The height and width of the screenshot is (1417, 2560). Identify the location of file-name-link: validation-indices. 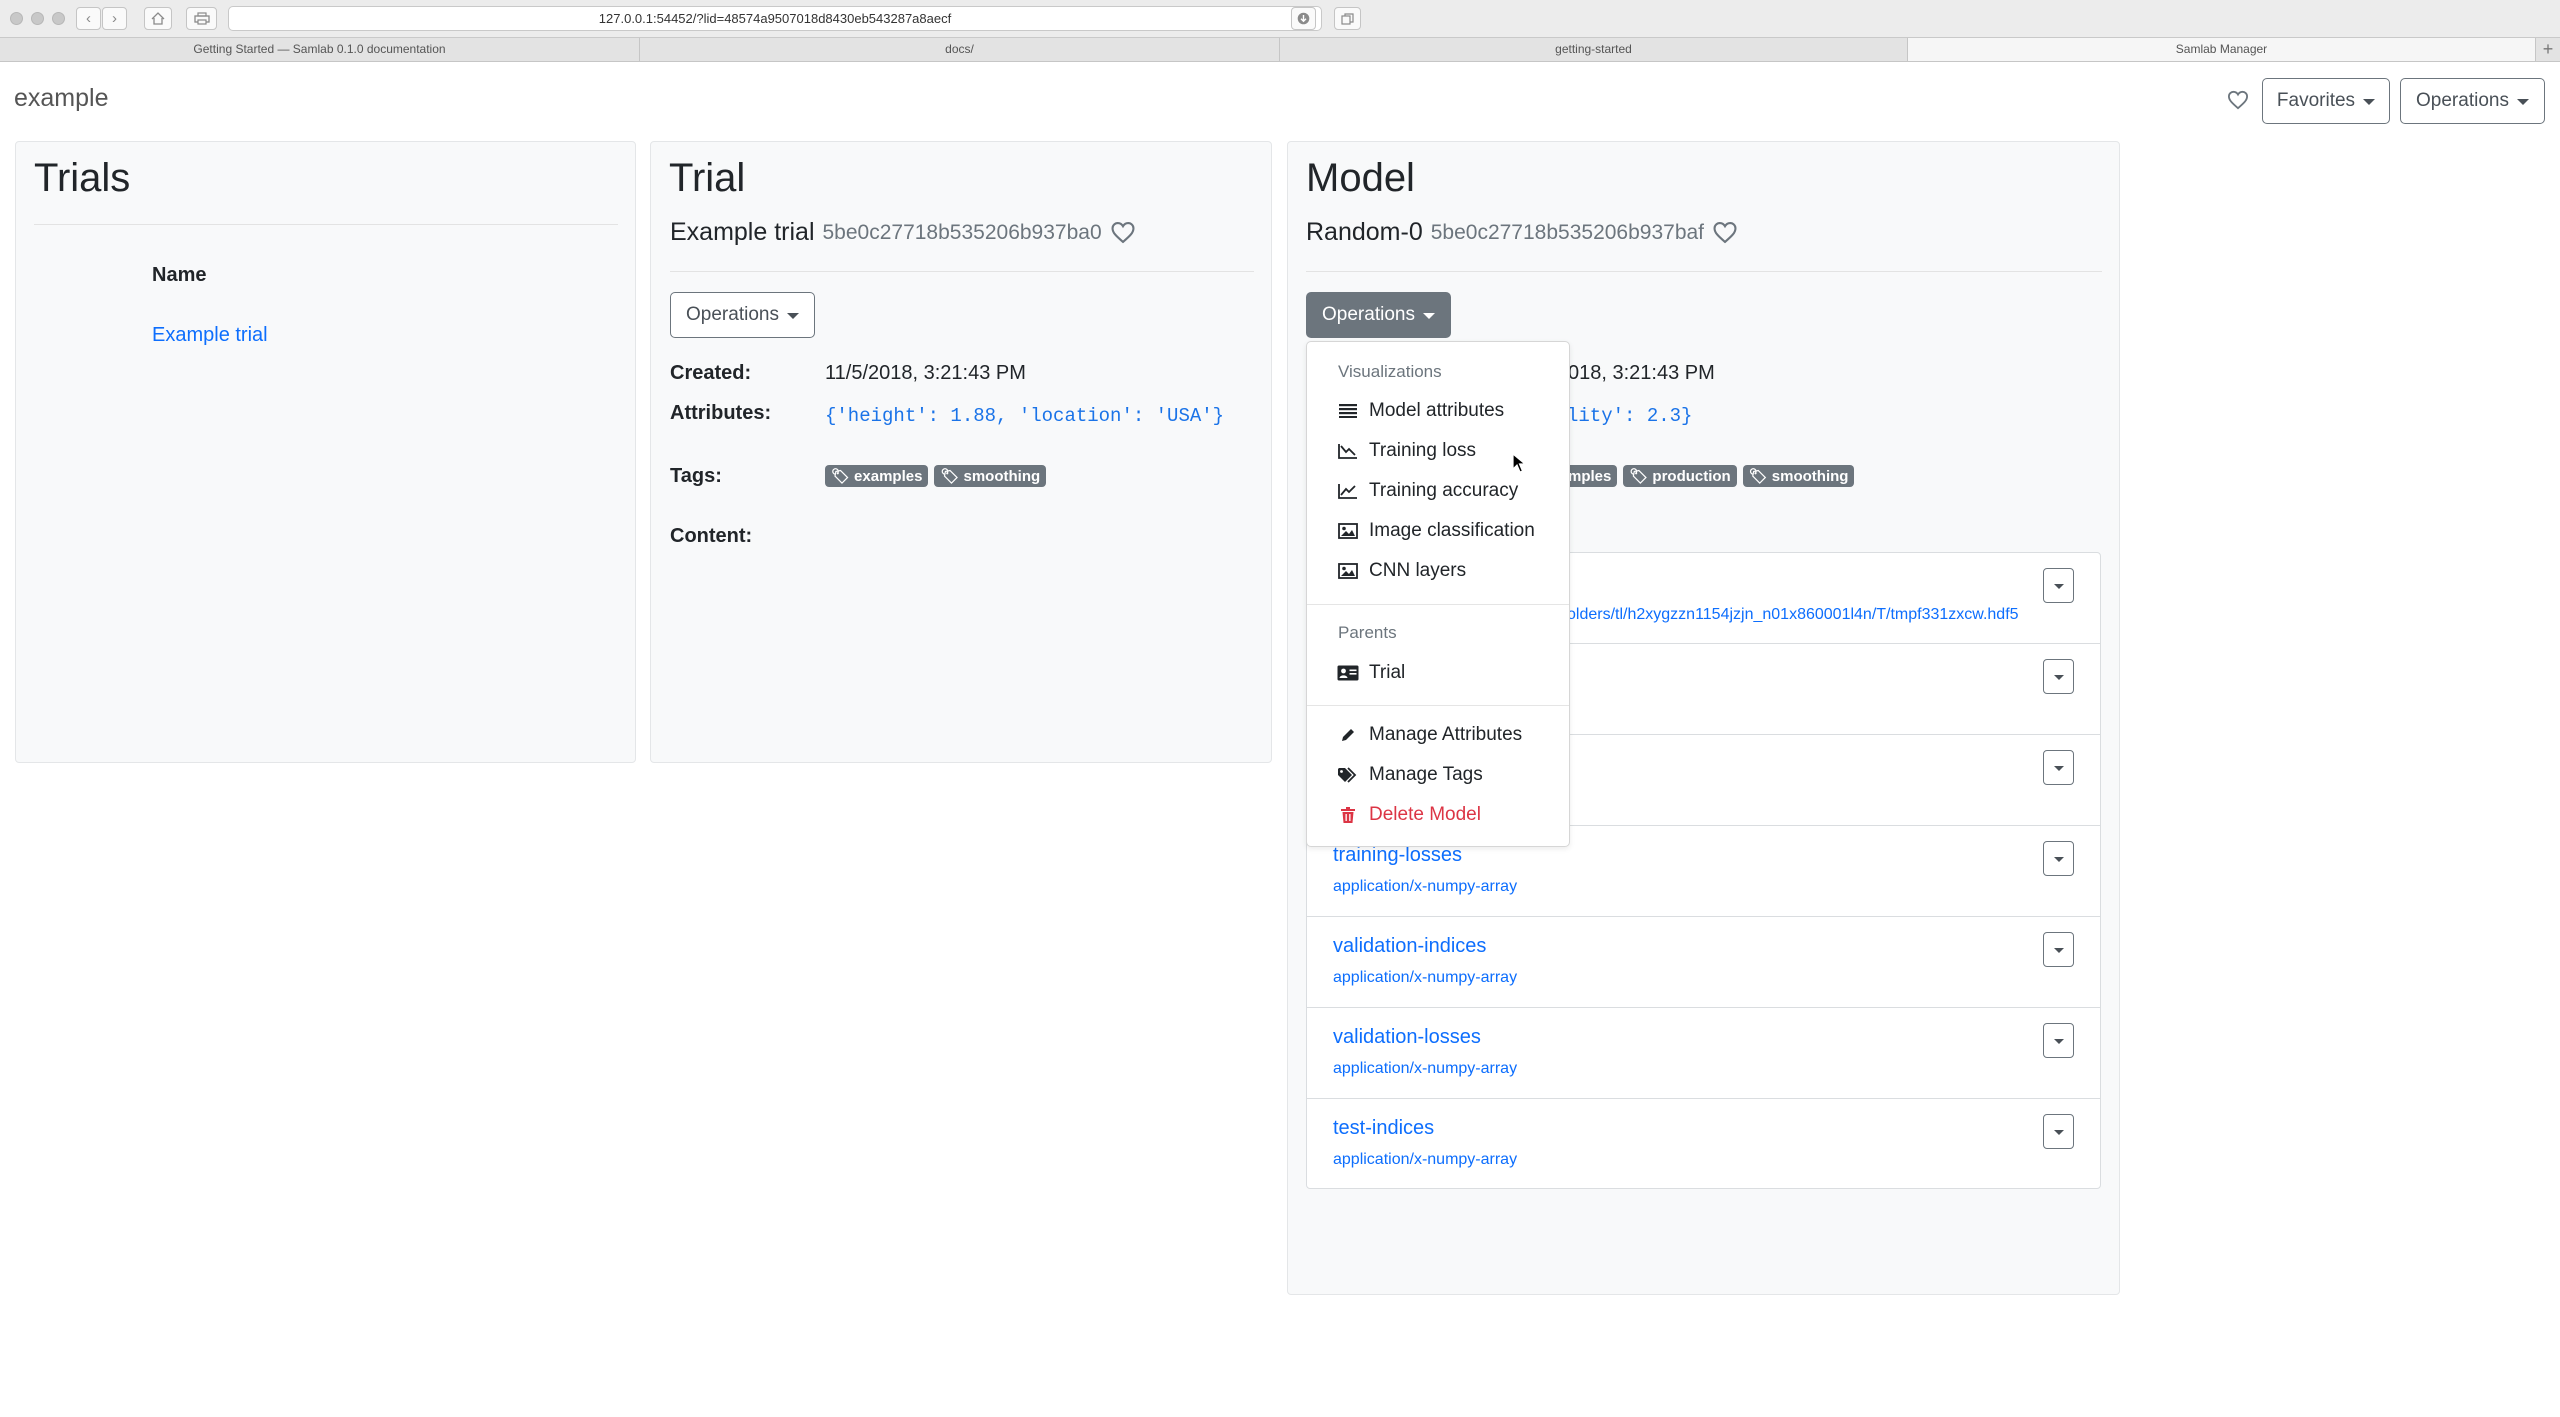
(1409, 946).